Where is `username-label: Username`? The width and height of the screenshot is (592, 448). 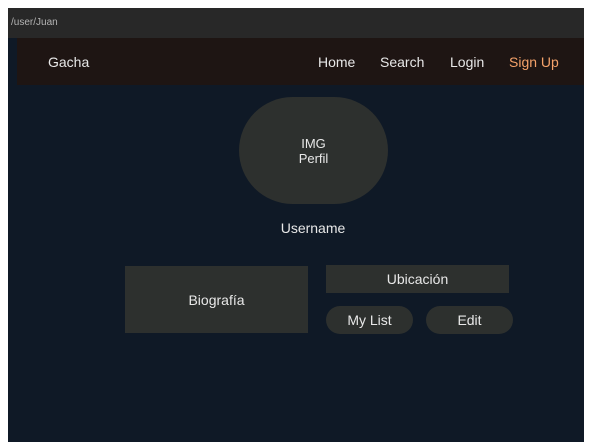 username-label: Username is located at coordinates (313, 228).